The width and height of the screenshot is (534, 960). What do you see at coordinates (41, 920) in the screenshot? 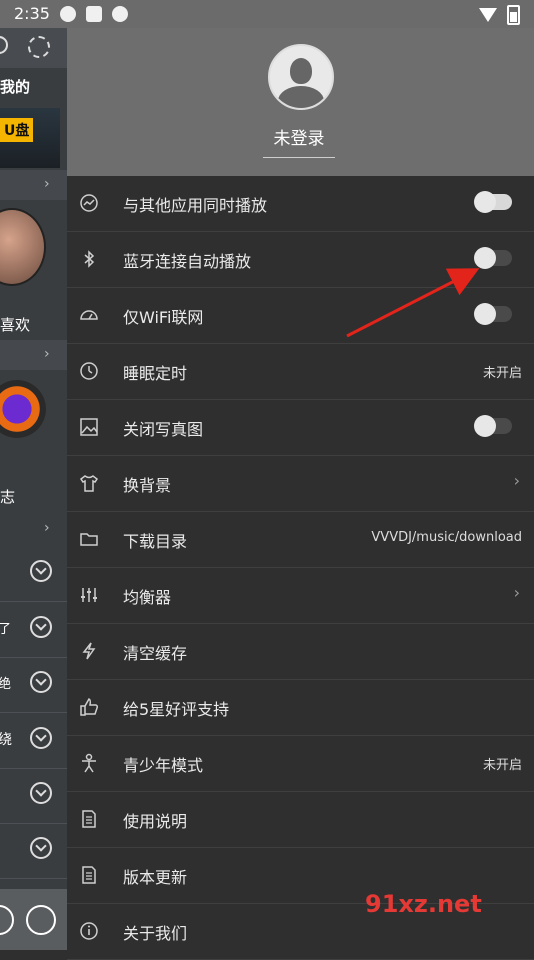
I see `playlist-icon` at bounding box center [41, 920].